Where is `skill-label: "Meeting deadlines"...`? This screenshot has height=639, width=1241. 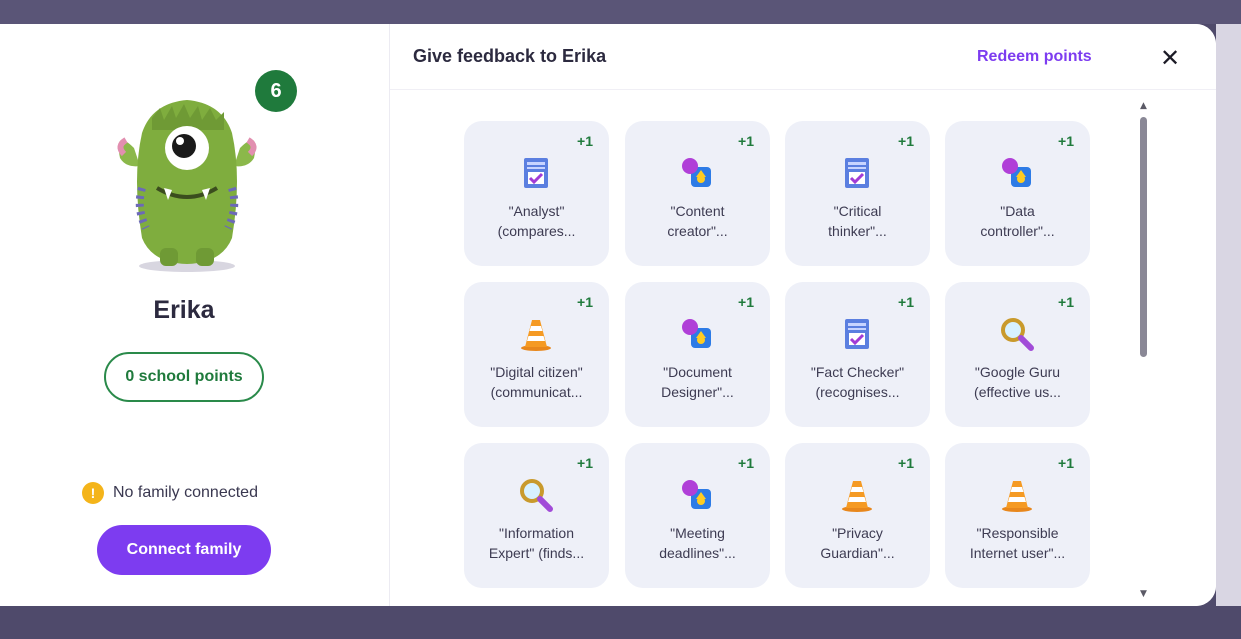 skill-label: "Meeting deadlines"... is located at coordinates (697, 543).